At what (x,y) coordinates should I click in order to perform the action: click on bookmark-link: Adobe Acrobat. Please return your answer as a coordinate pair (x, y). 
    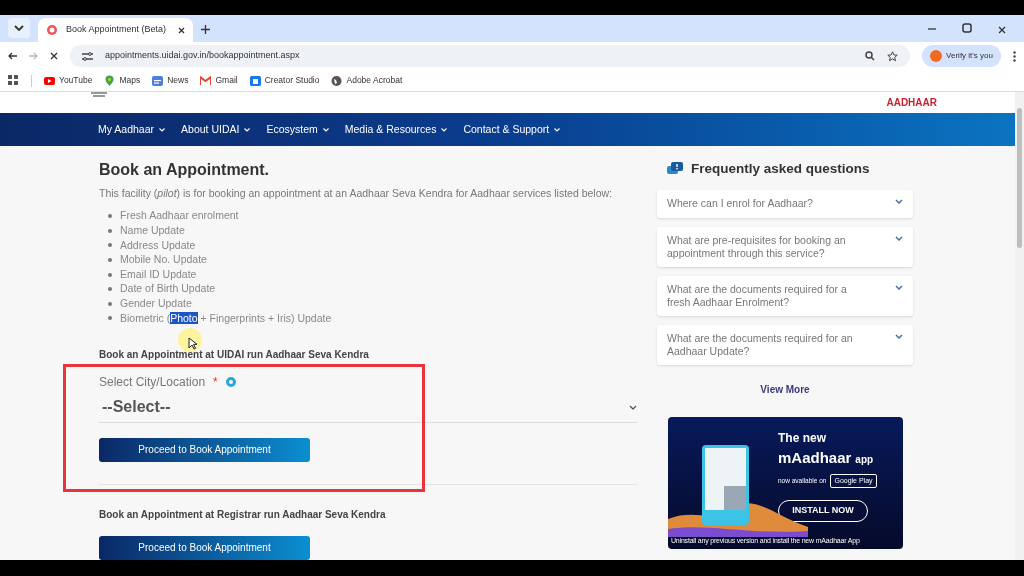
    Looking at the image, I should click on (374, 80).